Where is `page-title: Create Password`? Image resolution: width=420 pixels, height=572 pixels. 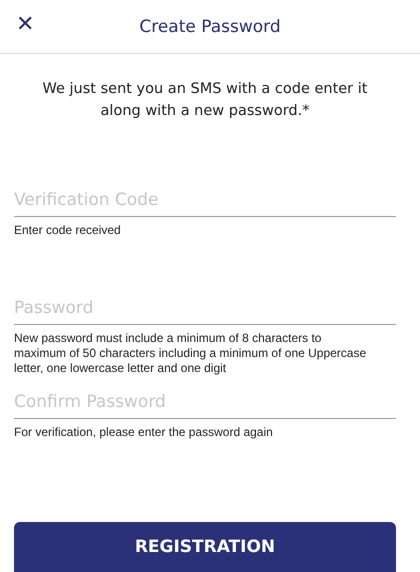 page-title: Create Password is located at coordinates (210, 26).